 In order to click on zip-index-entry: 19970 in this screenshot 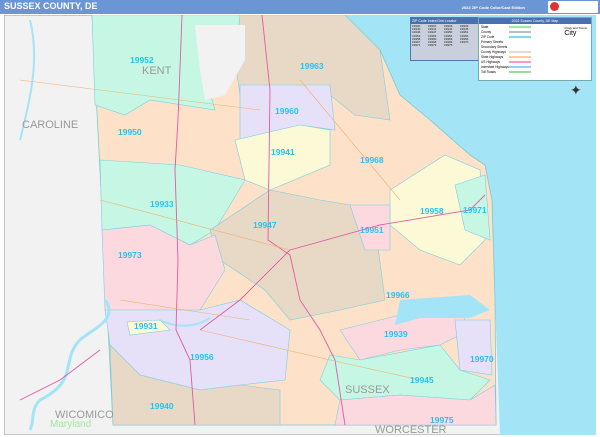, I will do `click(464, 42)`.